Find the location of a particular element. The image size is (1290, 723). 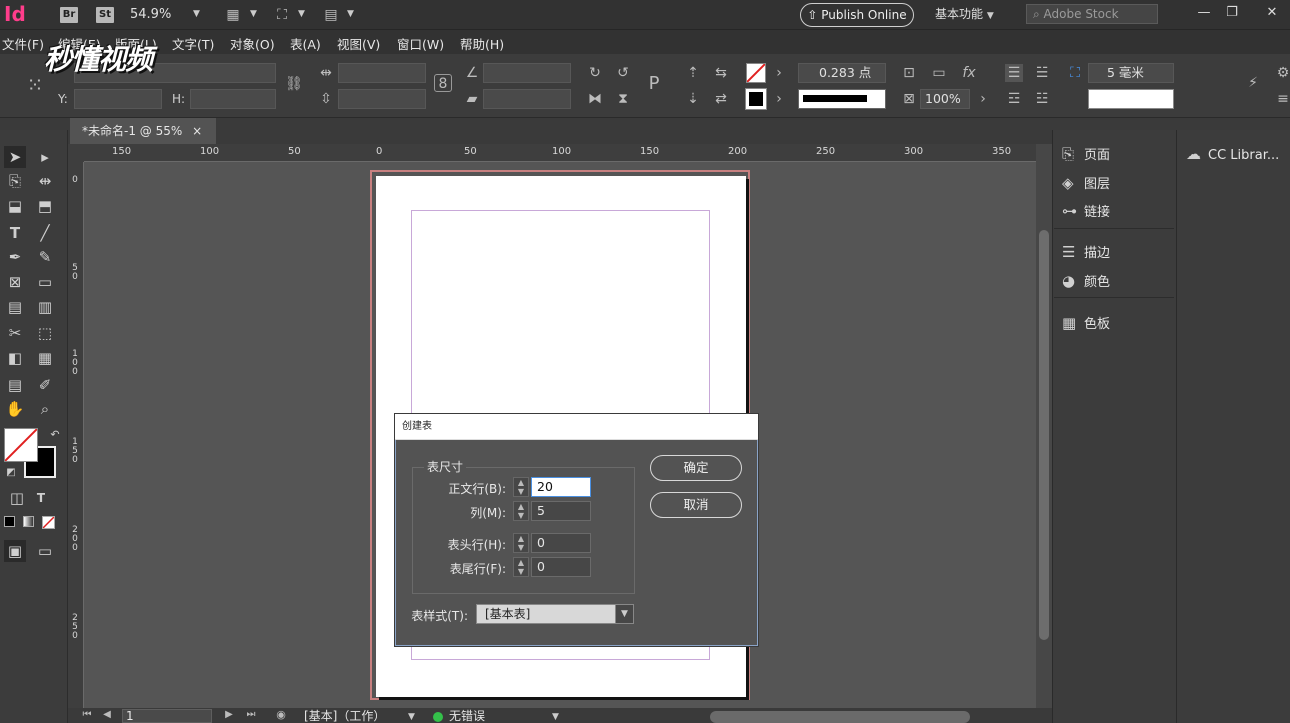

scissors-tool-icon: ✂ is located at coordinates (15, 333).